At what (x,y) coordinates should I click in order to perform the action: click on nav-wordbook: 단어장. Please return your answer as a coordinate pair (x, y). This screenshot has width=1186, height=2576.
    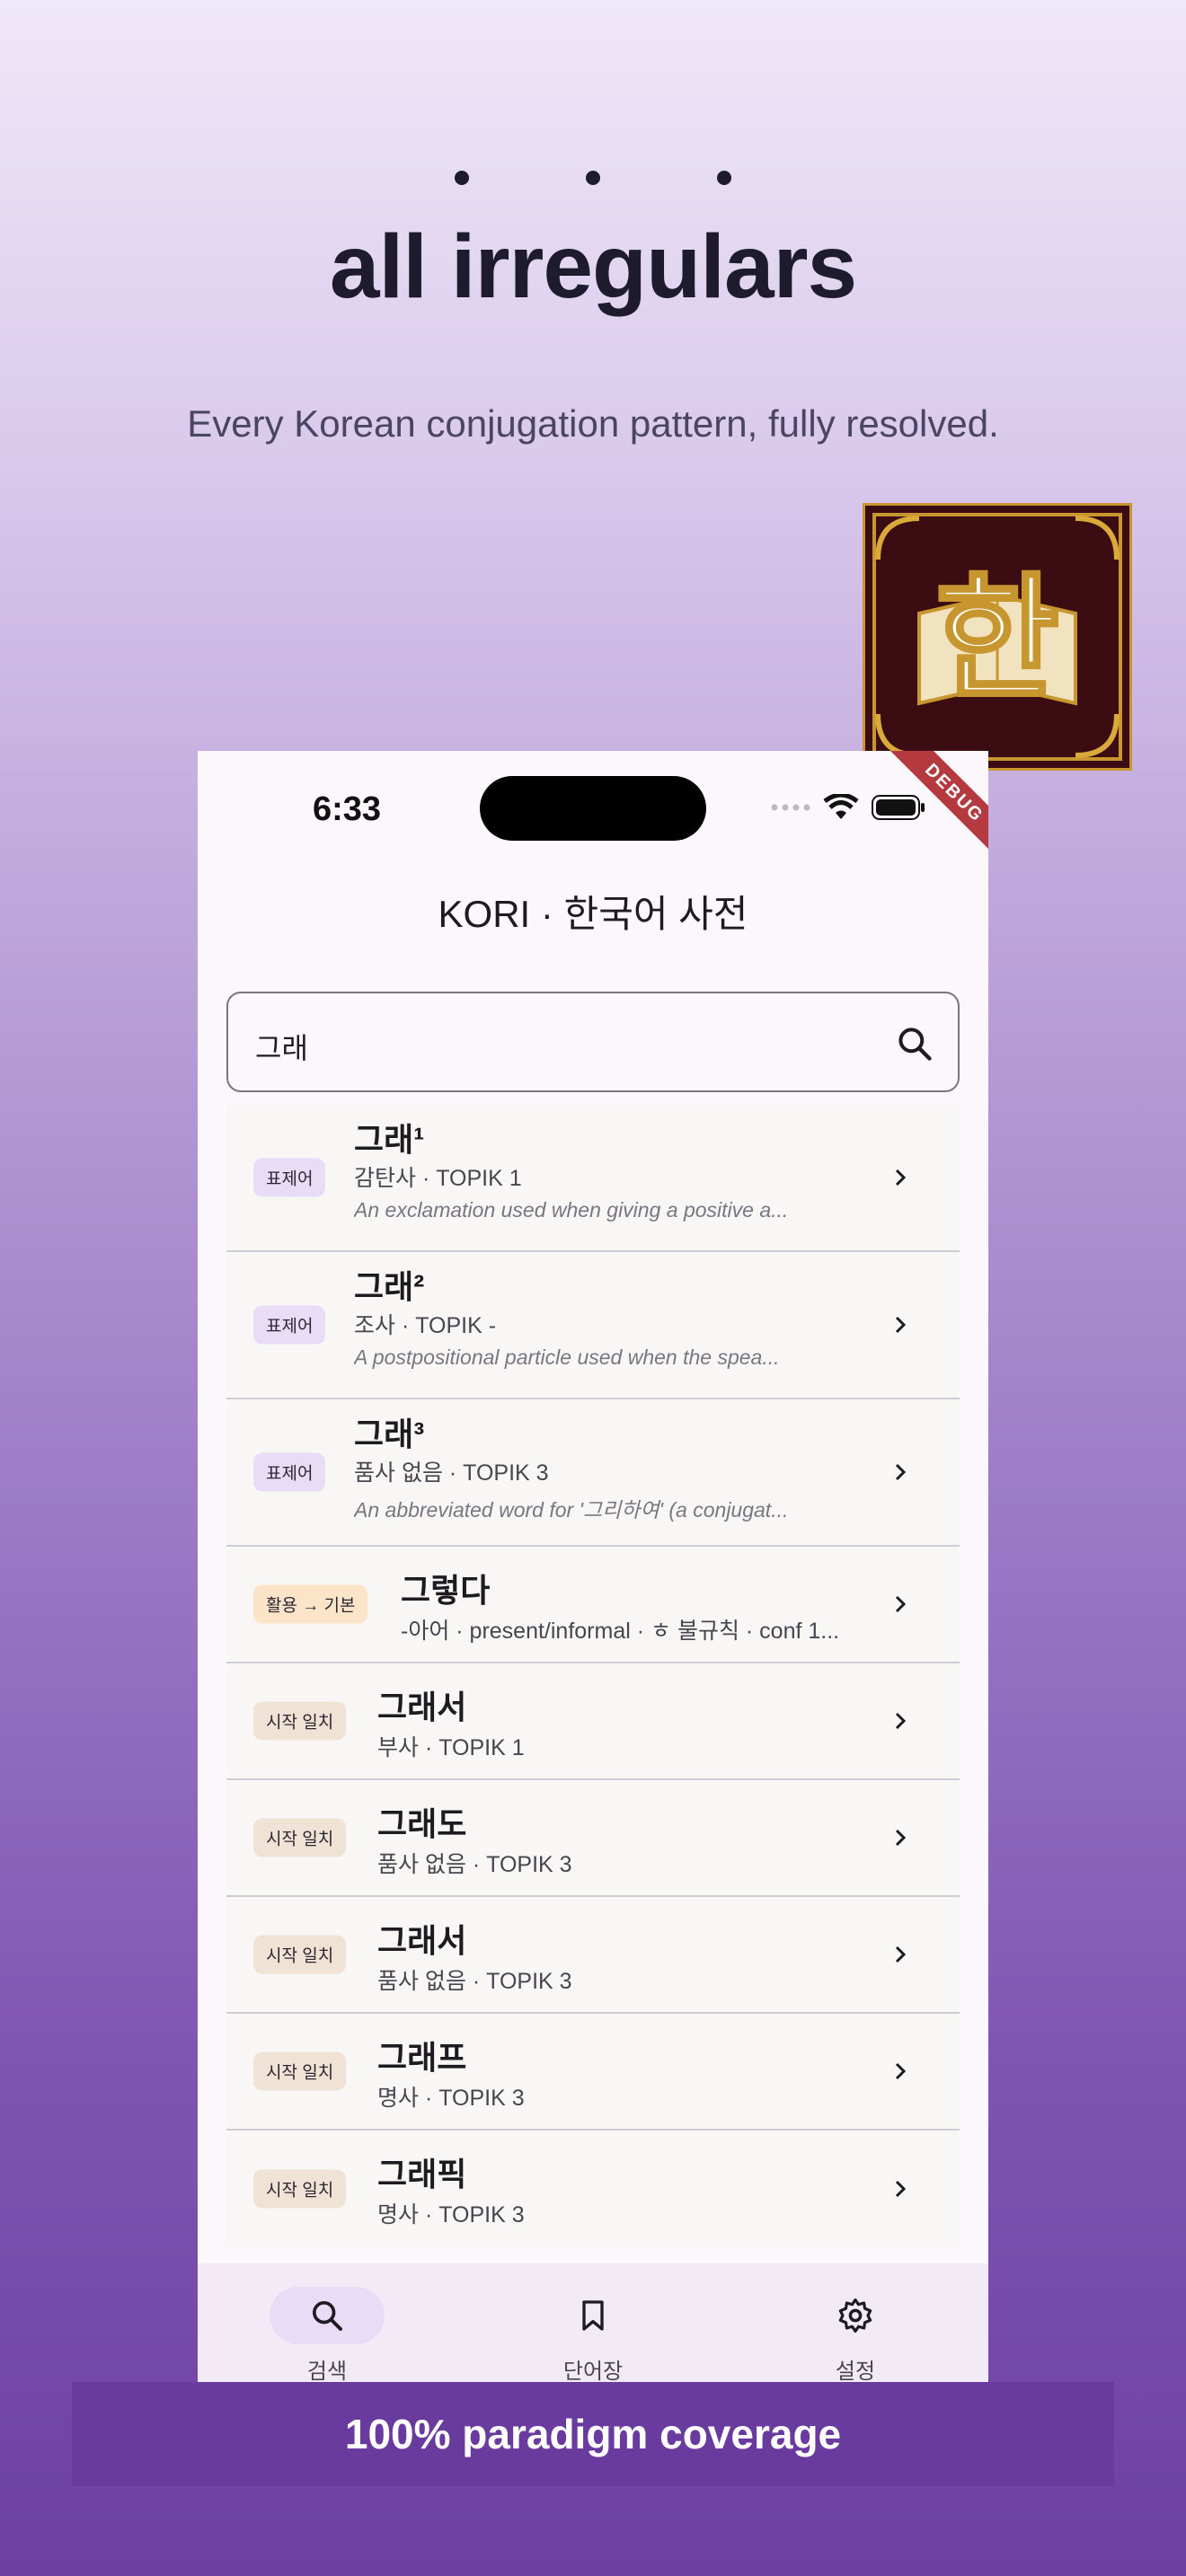
    Looking at the image, I should click on (593, 2322).